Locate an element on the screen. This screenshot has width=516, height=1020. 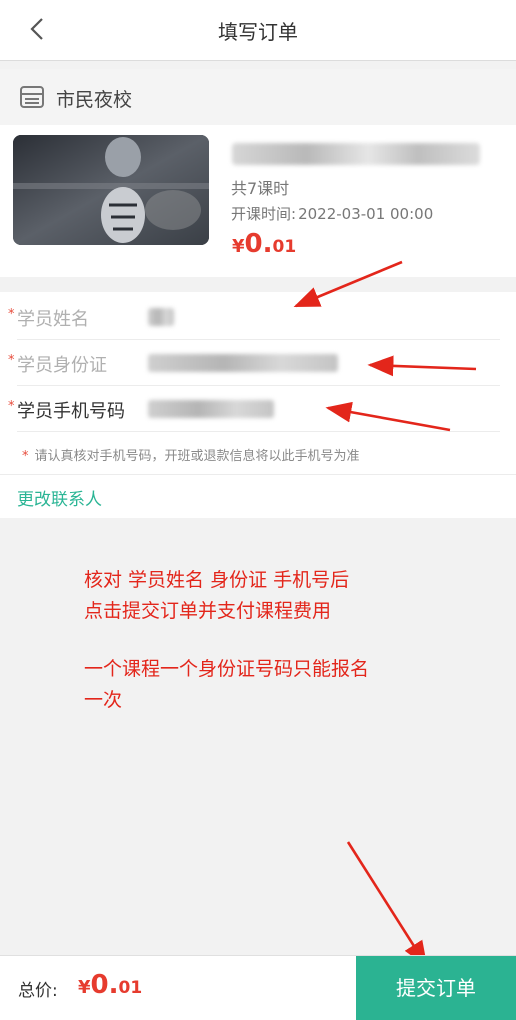
shop-bar: 市民夜校 is located at coordinates (258, 97).